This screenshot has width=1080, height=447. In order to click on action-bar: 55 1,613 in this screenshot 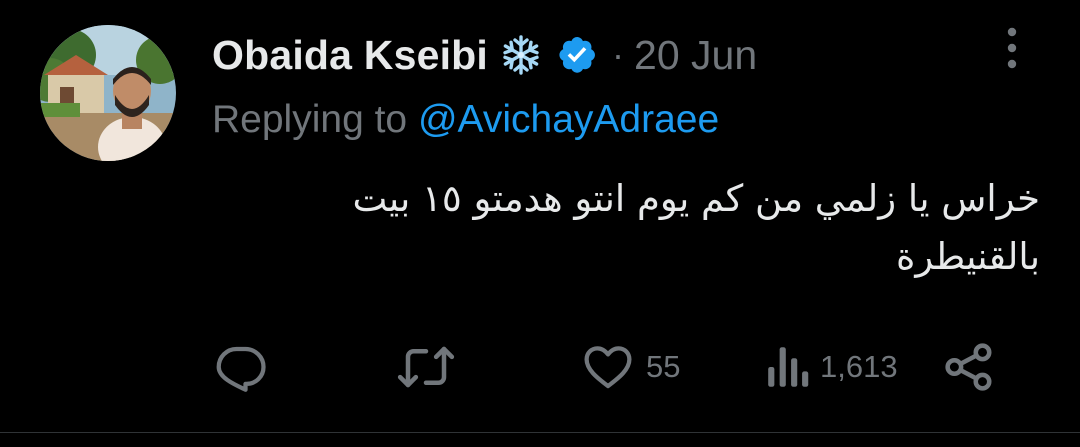, I will do `click(540, 367)`.